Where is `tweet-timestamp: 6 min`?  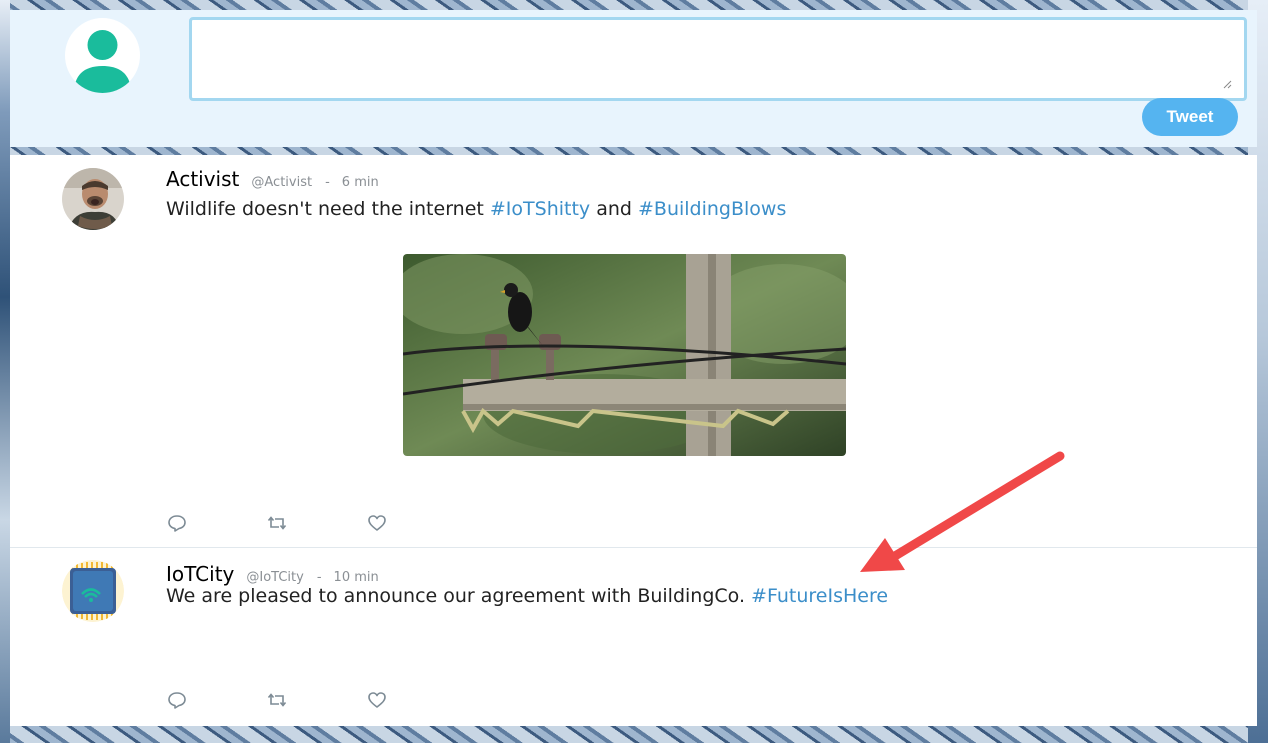
tweet-timestamp: 6 min is located at coordinates (360, 182).